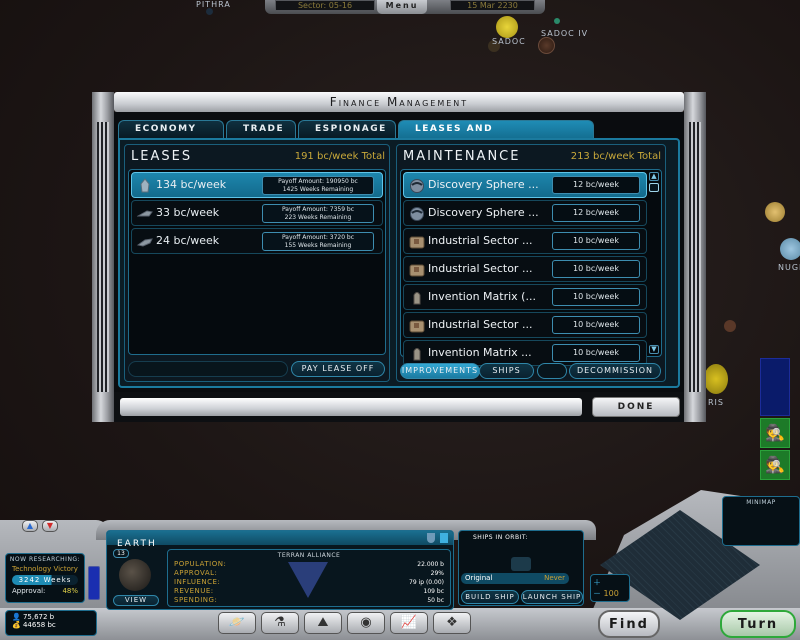  I want to click on zoom-in-icon: ＋, so click(610, 582).